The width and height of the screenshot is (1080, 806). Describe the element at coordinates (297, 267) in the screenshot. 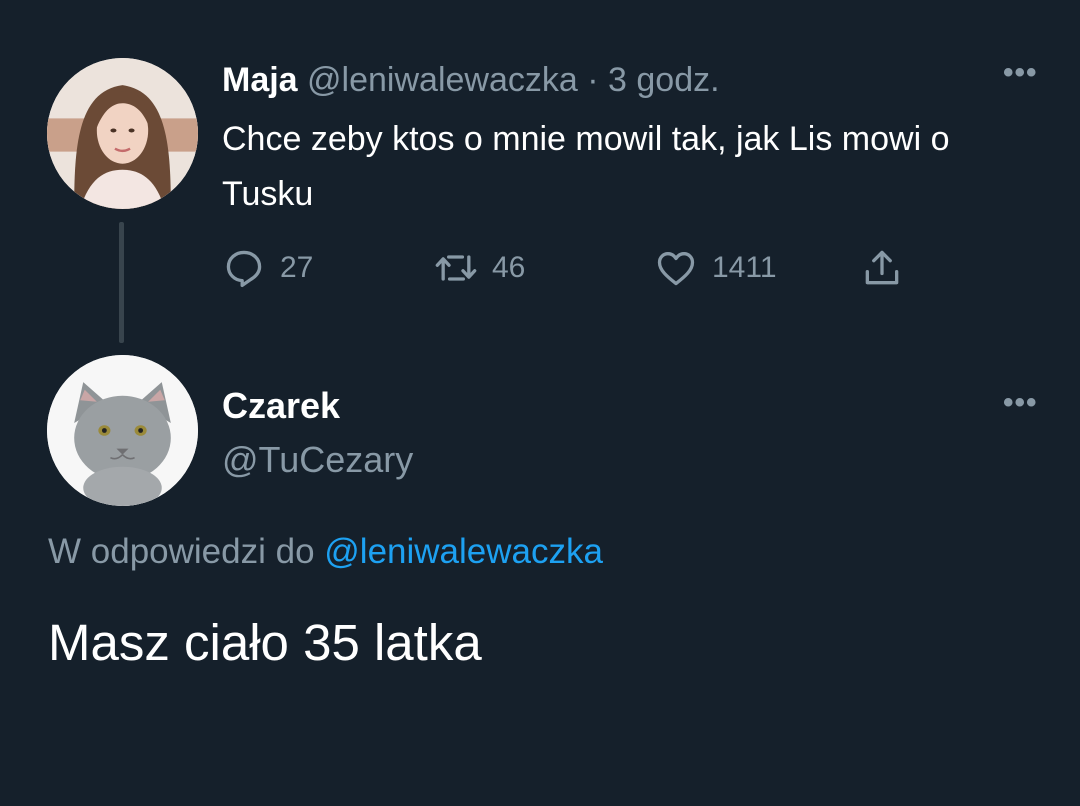

I see `reply-count: 27` at that location.